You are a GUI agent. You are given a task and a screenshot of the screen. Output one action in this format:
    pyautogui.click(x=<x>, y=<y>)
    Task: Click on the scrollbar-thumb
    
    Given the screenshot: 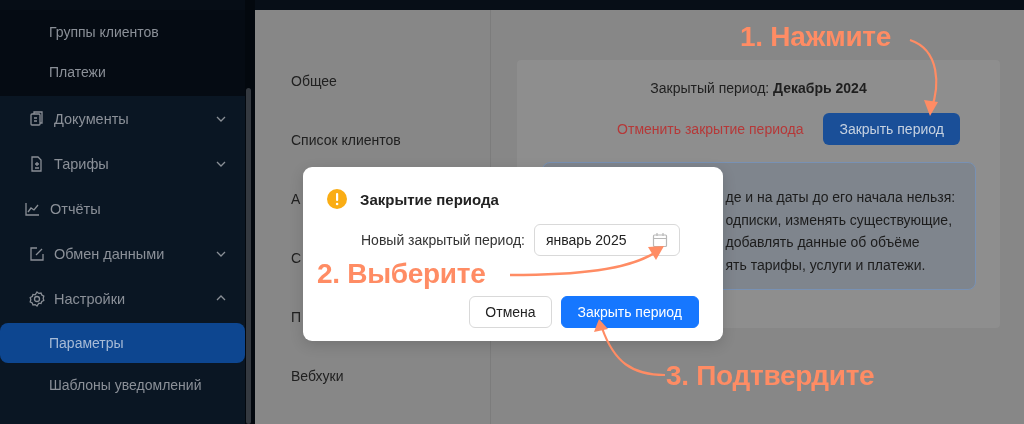 What is the action you would take?
    pyautogui.click(x=248, y=256)
    